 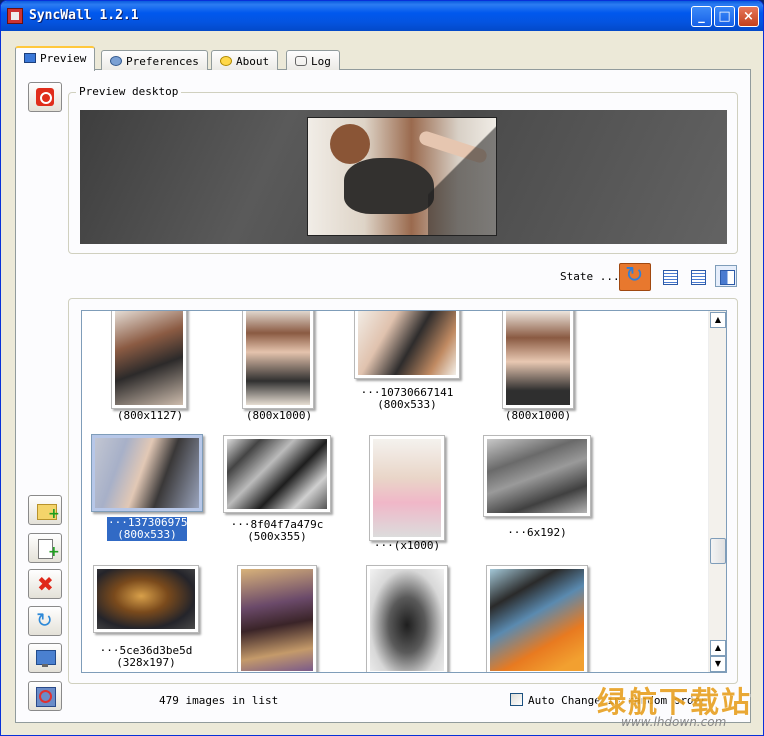 I want to click on refresh-button, so click(x=45, y=621).